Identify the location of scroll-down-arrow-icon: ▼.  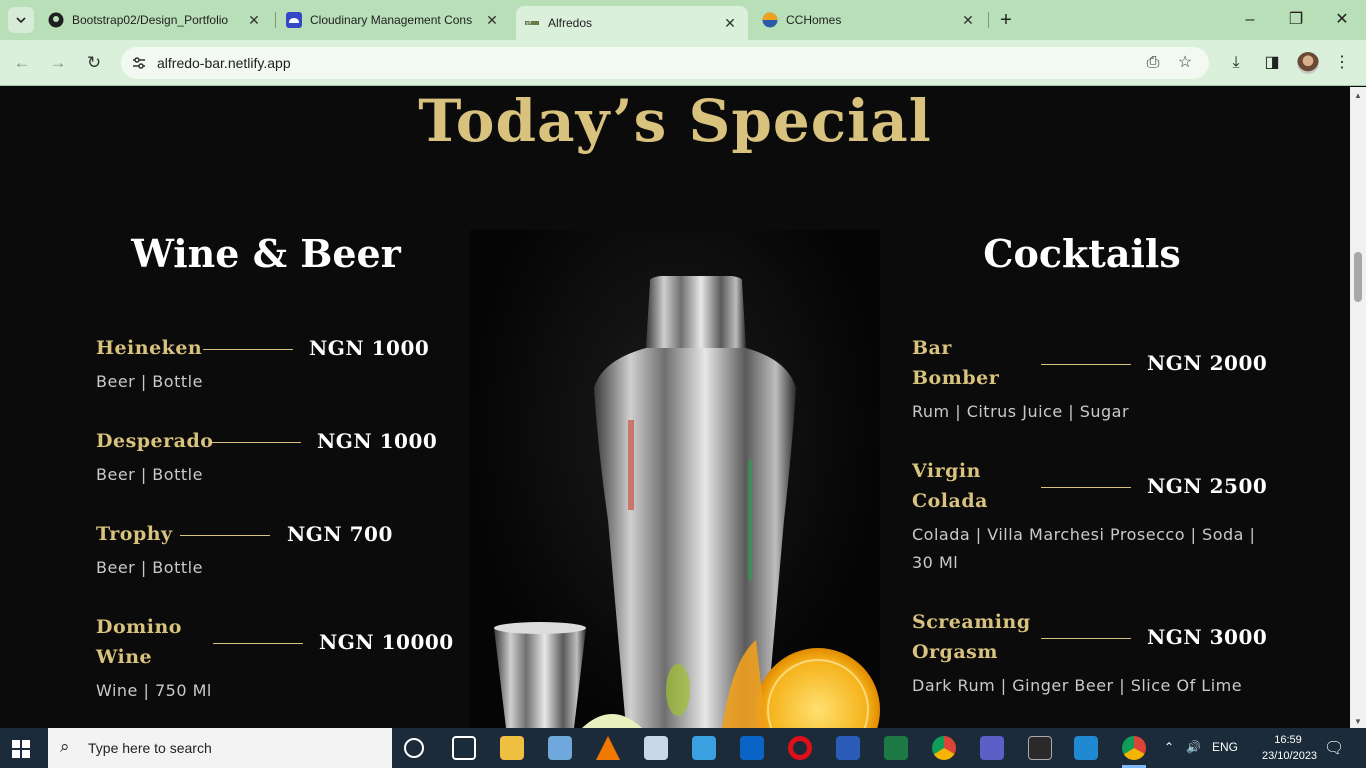
(1358, 721).